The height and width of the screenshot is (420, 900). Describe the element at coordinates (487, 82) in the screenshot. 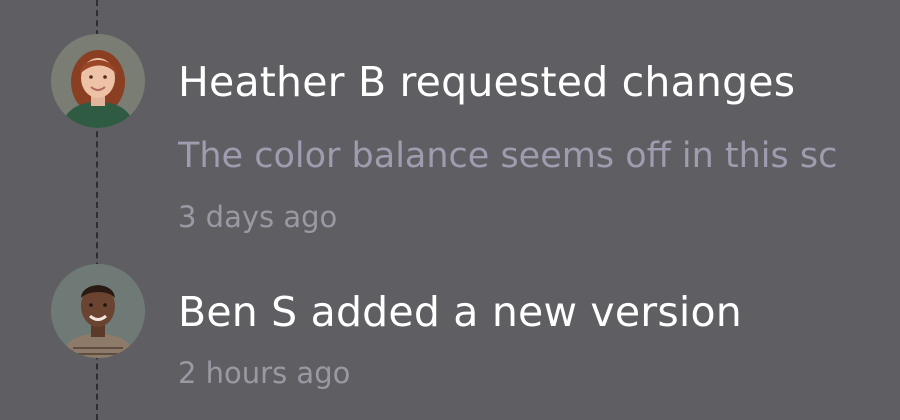

I see `activity-title: Heather B requested changes` at that location.